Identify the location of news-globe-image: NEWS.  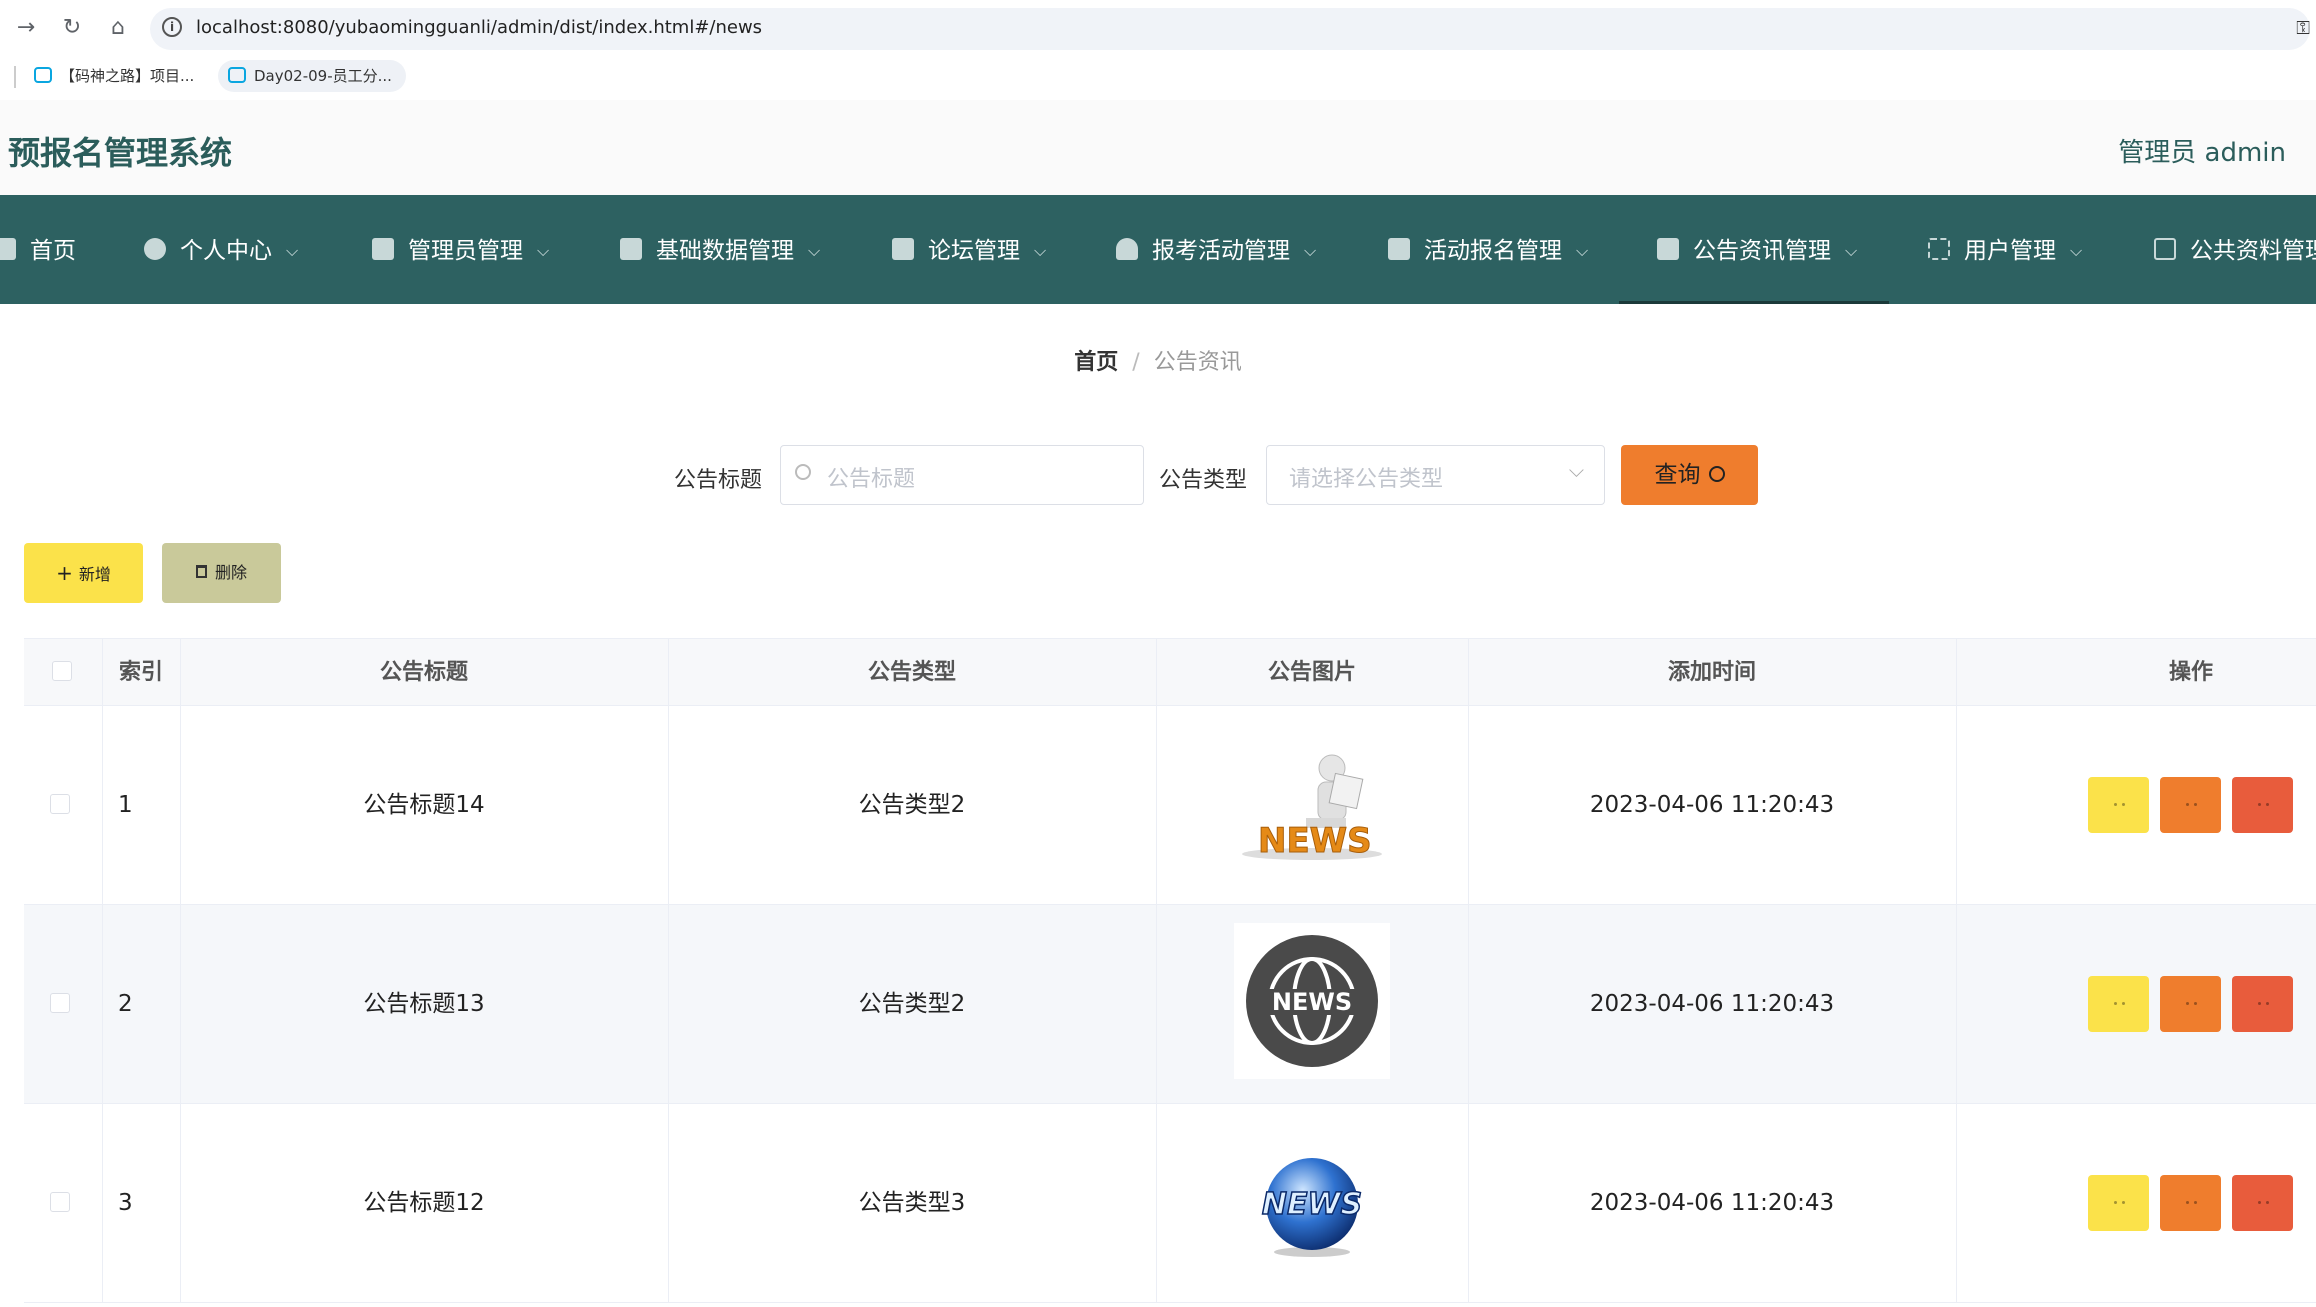
(1312, 1001).